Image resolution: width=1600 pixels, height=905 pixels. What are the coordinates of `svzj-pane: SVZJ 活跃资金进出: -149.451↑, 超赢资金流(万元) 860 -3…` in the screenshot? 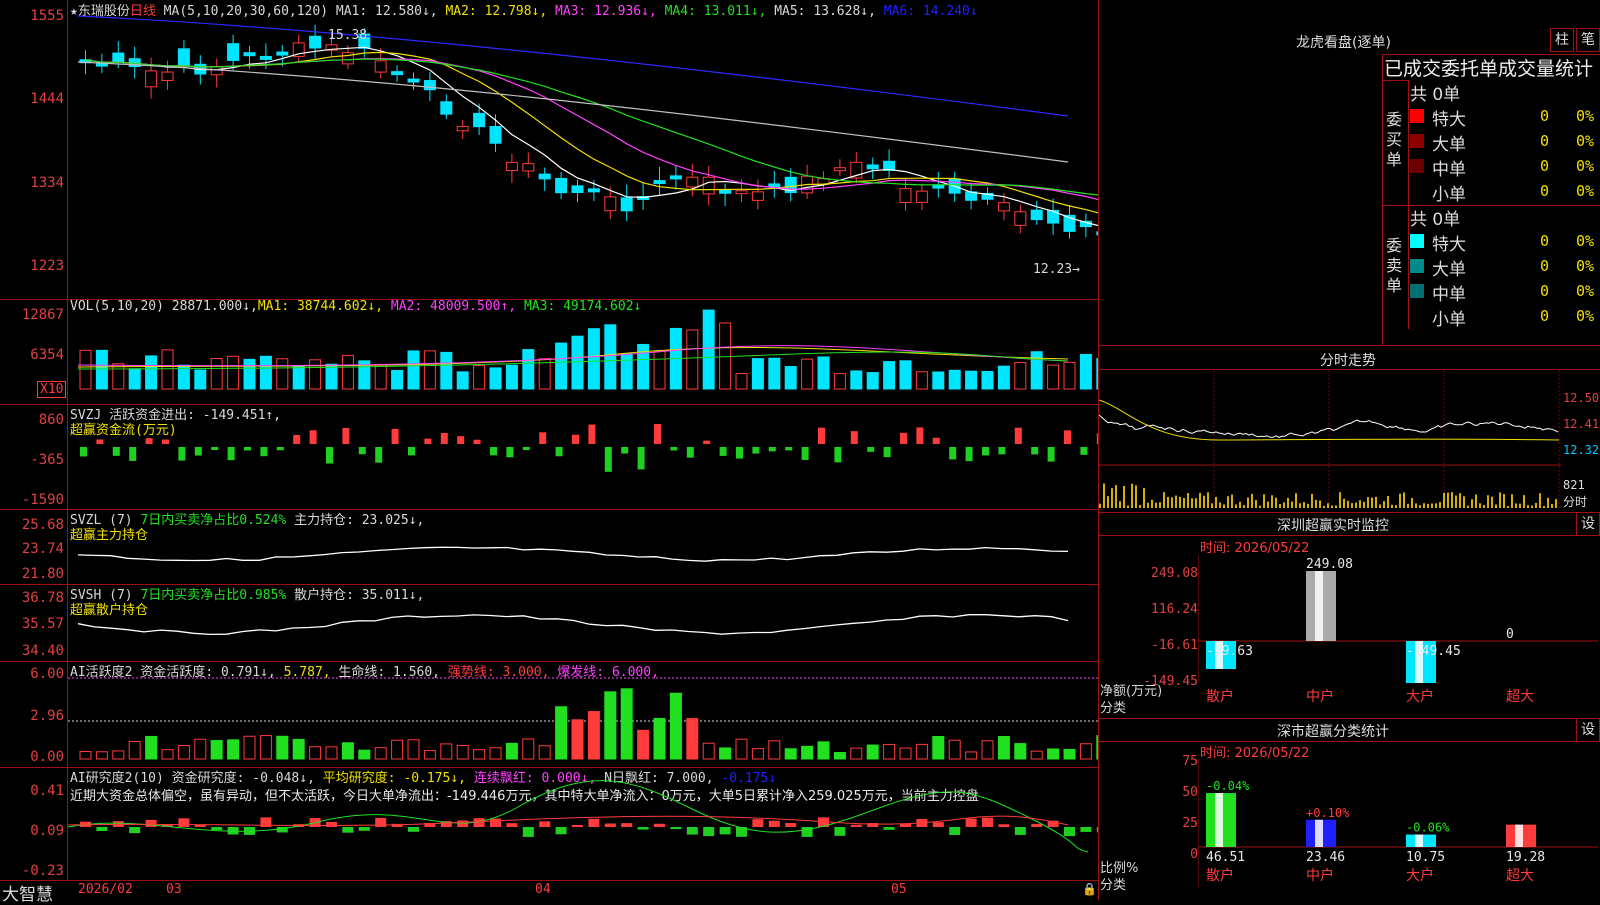 It's located at (549, 457).